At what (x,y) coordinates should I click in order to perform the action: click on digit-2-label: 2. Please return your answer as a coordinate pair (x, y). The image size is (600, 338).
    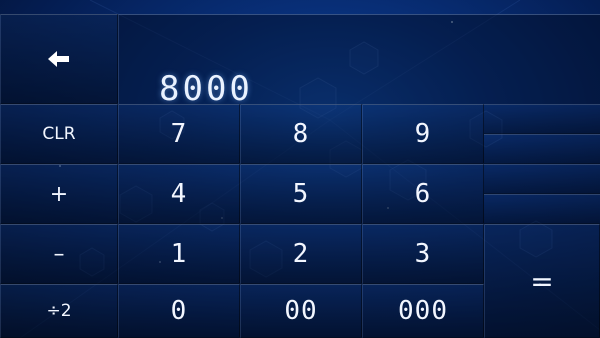
    Looking at the image, I should click on (301, 254).